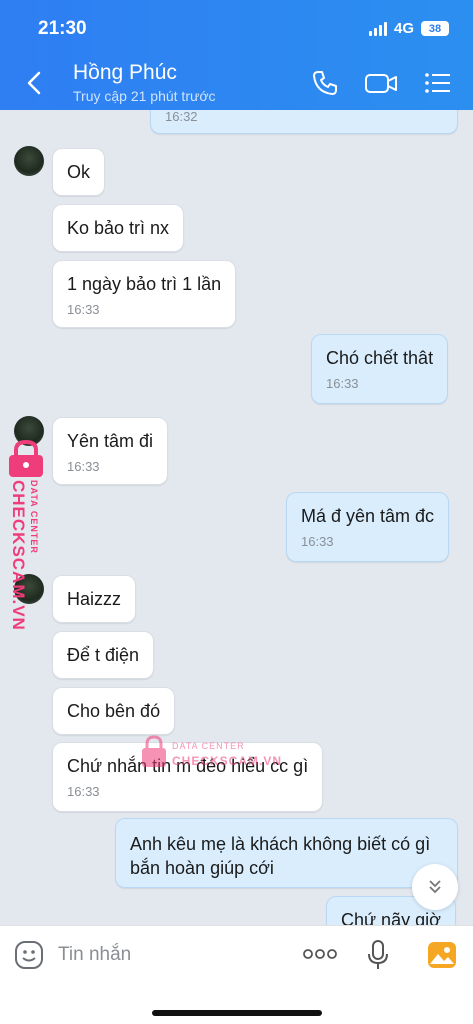 The height and width of the screenshot is (1024, 473). I want to click on message-bubble-received: Ok, so click(79, 172).